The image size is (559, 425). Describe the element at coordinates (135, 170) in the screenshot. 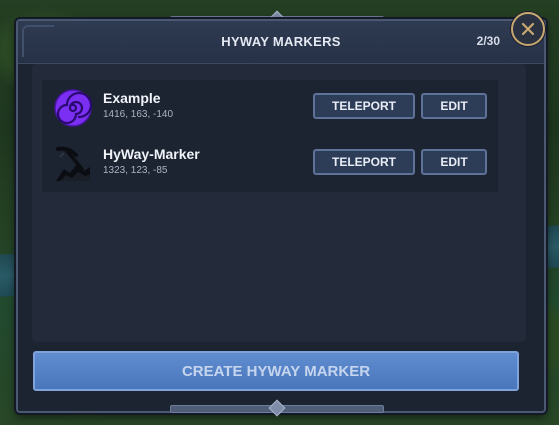

I see `marker-coordinates: 1323, 123, -85` at that location.